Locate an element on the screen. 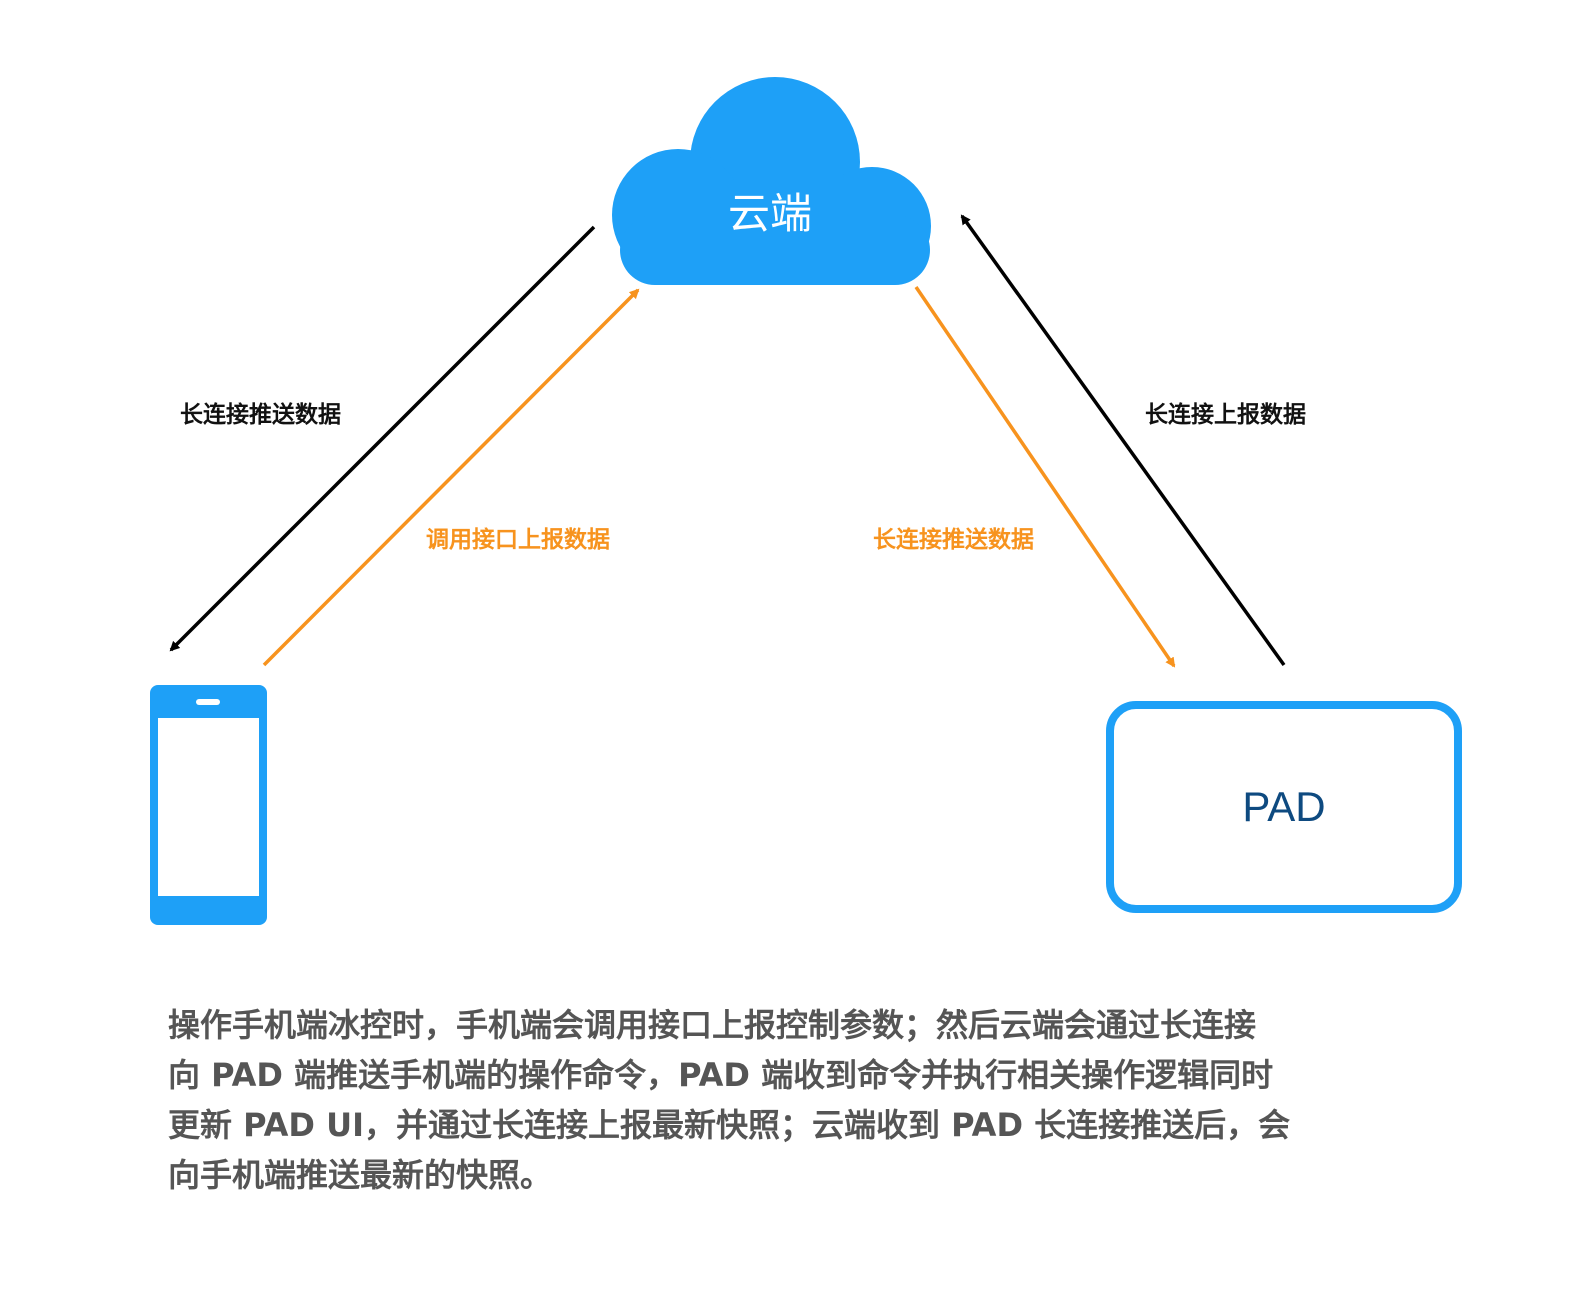  description-line: 操作手机端冰控时，手机端会调用接口上报控制参数；然后云端会通过长连接 is located at coordinates (712, 1025).